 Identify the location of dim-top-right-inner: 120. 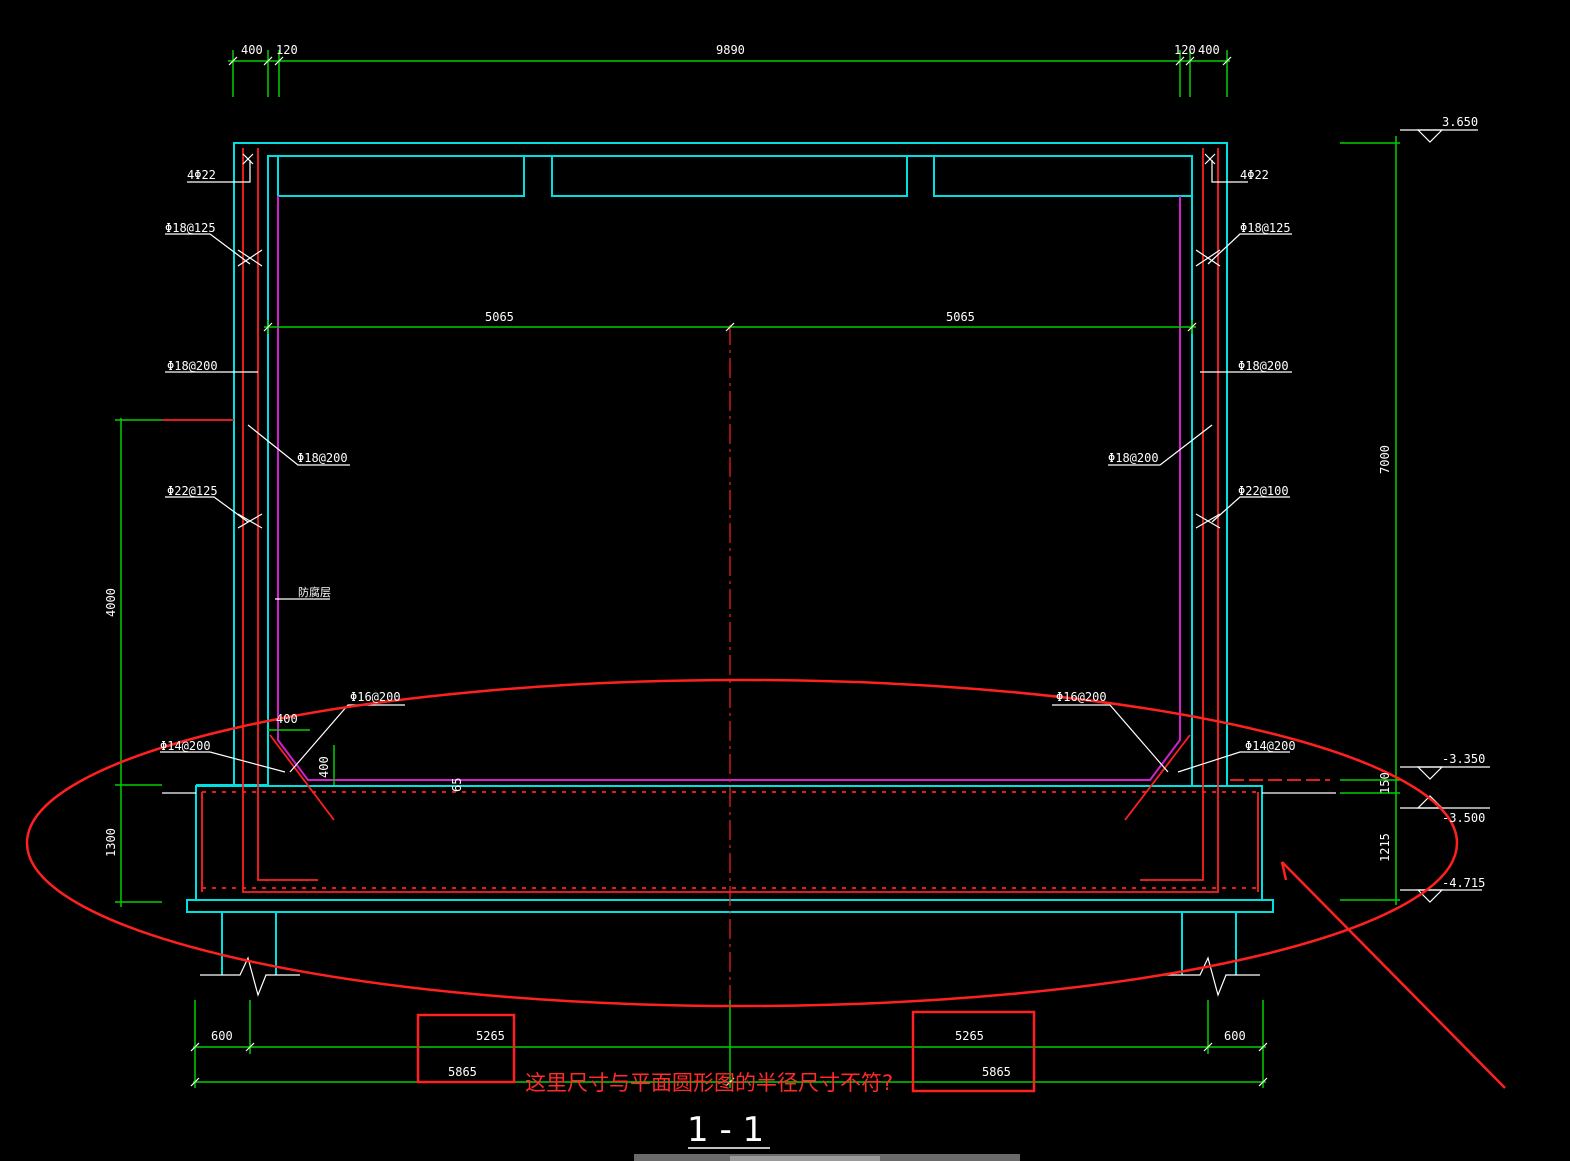
(1185, 50).